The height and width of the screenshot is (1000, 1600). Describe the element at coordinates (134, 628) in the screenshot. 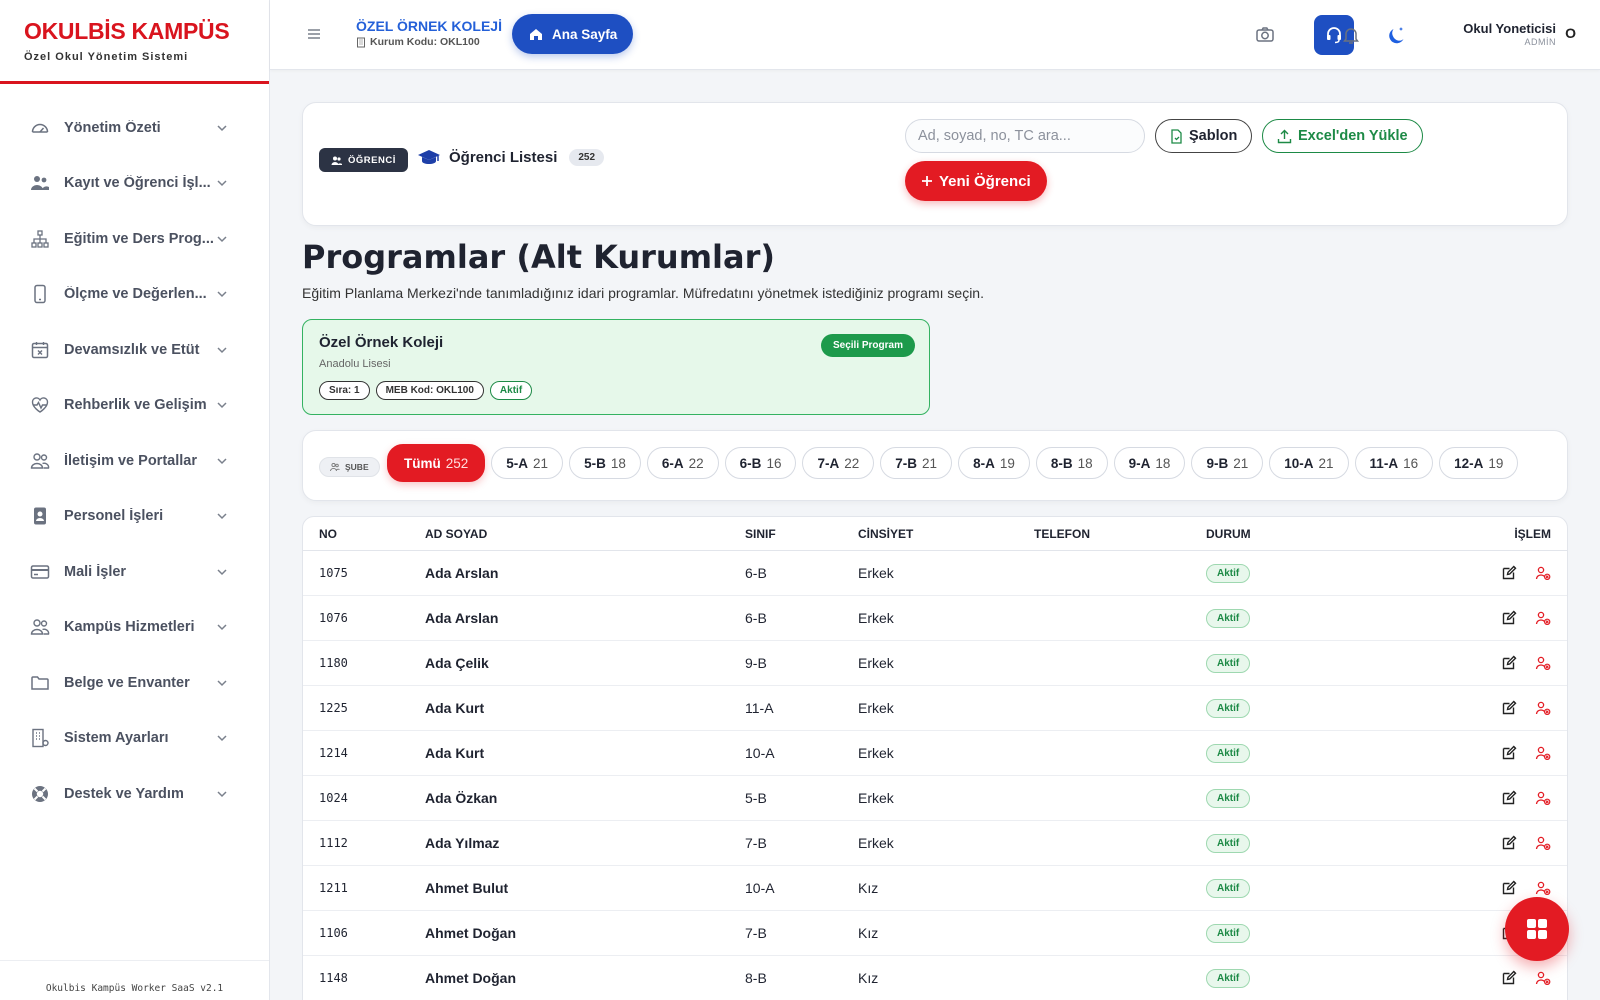

I see `sidebar-item-10: Kampüs Hizmetleri` at that location.